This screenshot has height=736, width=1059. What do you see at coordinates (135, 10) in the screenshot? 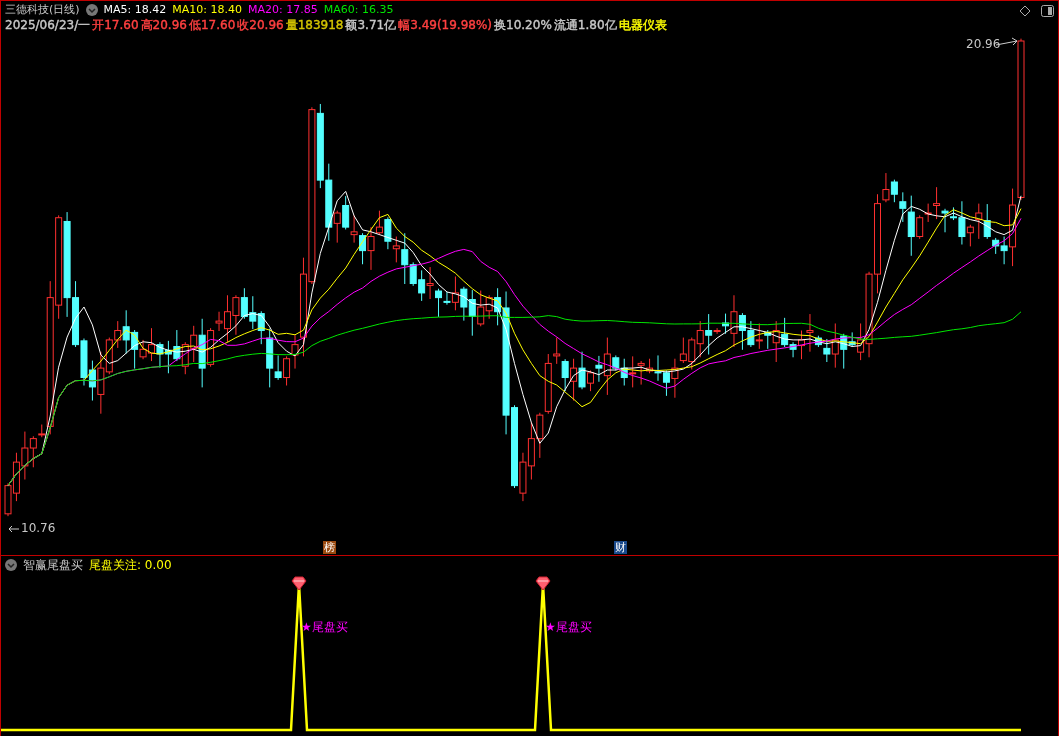
I see `moving-average-value: MA5: 18.42` at bounding box center [135, 10].